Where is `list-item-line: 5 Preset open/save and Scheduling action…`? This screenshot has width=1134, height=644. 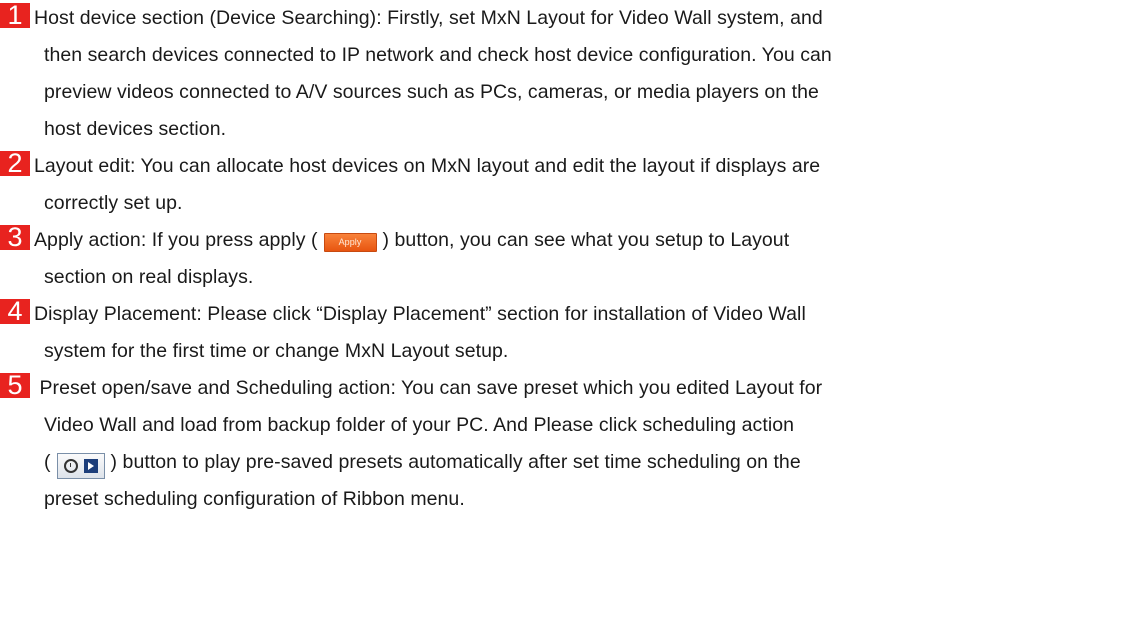
list-item-line: 5 Preset open/save and Scheduling action… is located at coordinates (567, 388).